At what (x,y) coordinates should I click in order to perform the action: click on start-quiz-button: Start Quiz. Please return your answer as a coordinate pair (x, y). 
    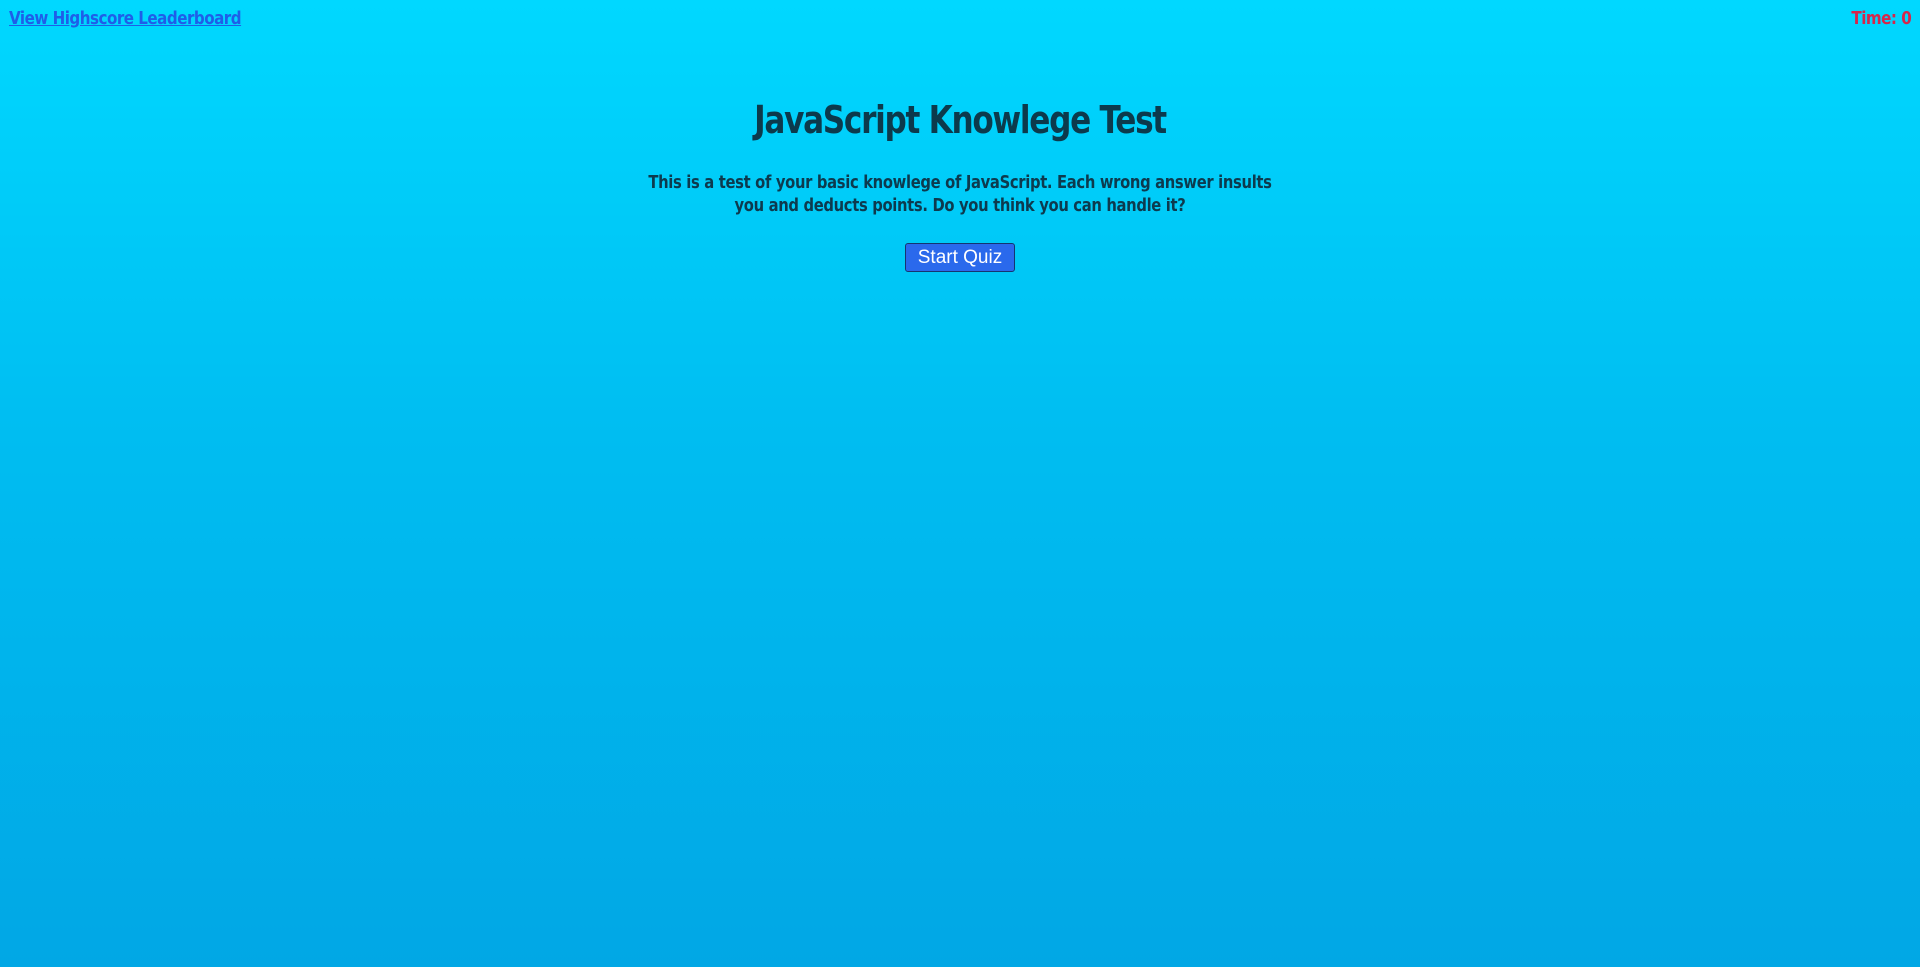
    Looking at the image, I should click on (960, 257).